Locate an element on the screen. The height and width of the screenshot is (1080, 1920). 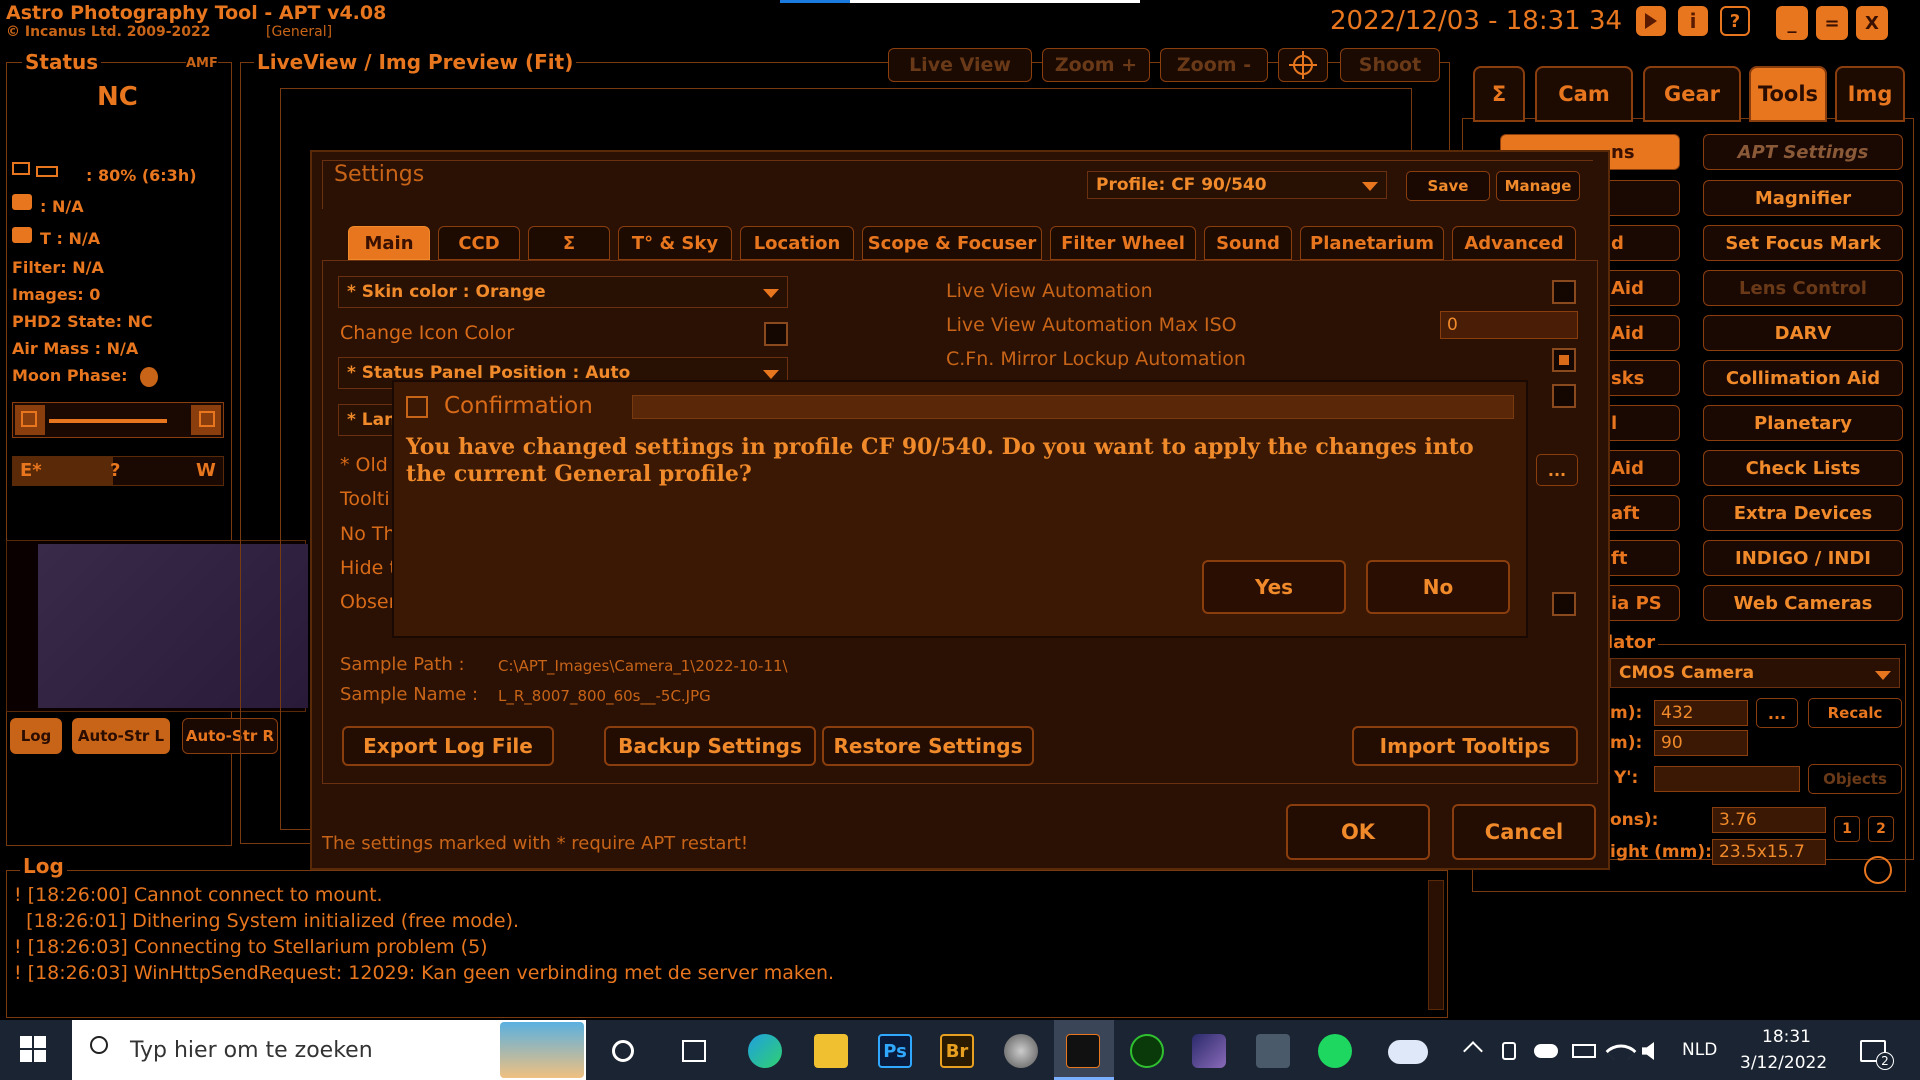
profile-select: Profile: CF 90/540 is located at coordinates (1237, 185).